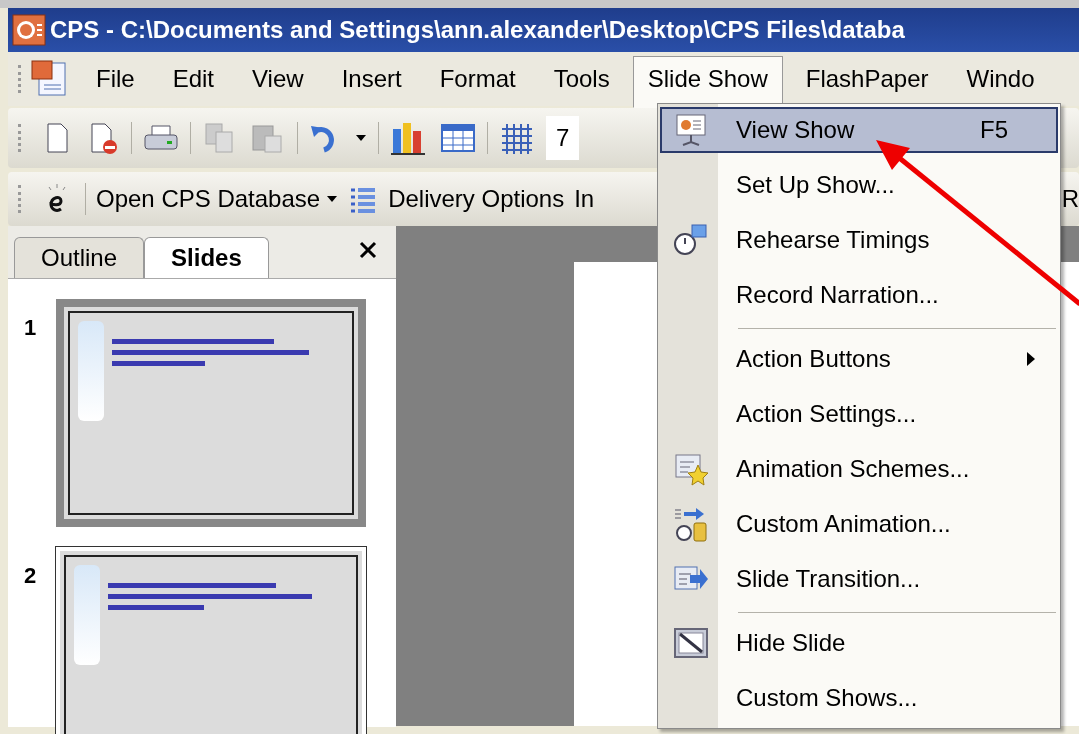 The height and width of the screenshot is (734, 1079). What do you see at coordinates (206, 257) in the screenshot?
I see `panel-tab: Slides` at bounding box center [206, 257].